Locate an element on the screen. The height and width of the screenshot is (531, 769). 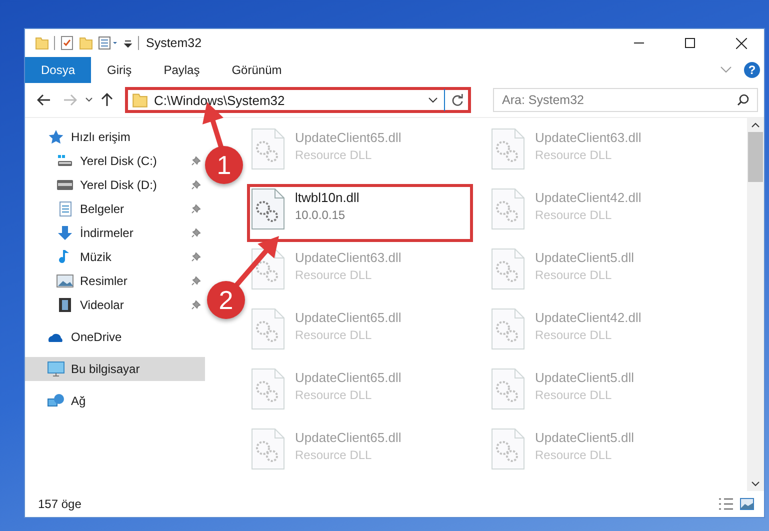
nav-label: Resimler is located at coordinates (104, 281).